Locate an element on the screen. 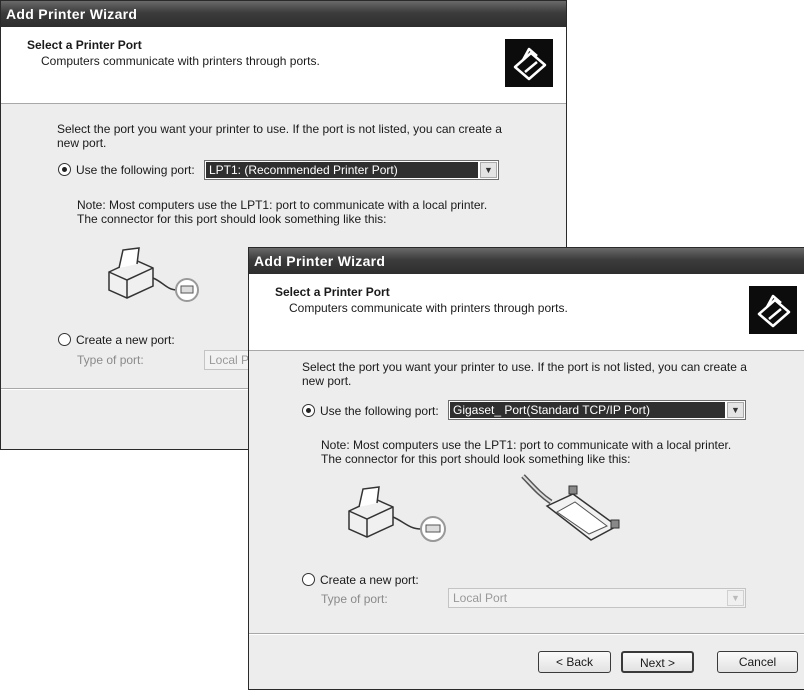  parallel-cable-illustration is located at coordinates (570, 507).